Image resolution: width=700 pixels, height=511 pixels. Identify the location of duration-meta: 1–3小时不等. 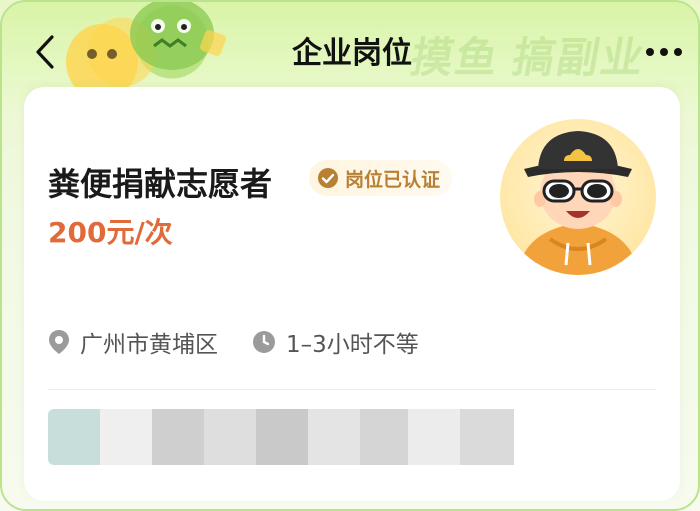
(335, 342).